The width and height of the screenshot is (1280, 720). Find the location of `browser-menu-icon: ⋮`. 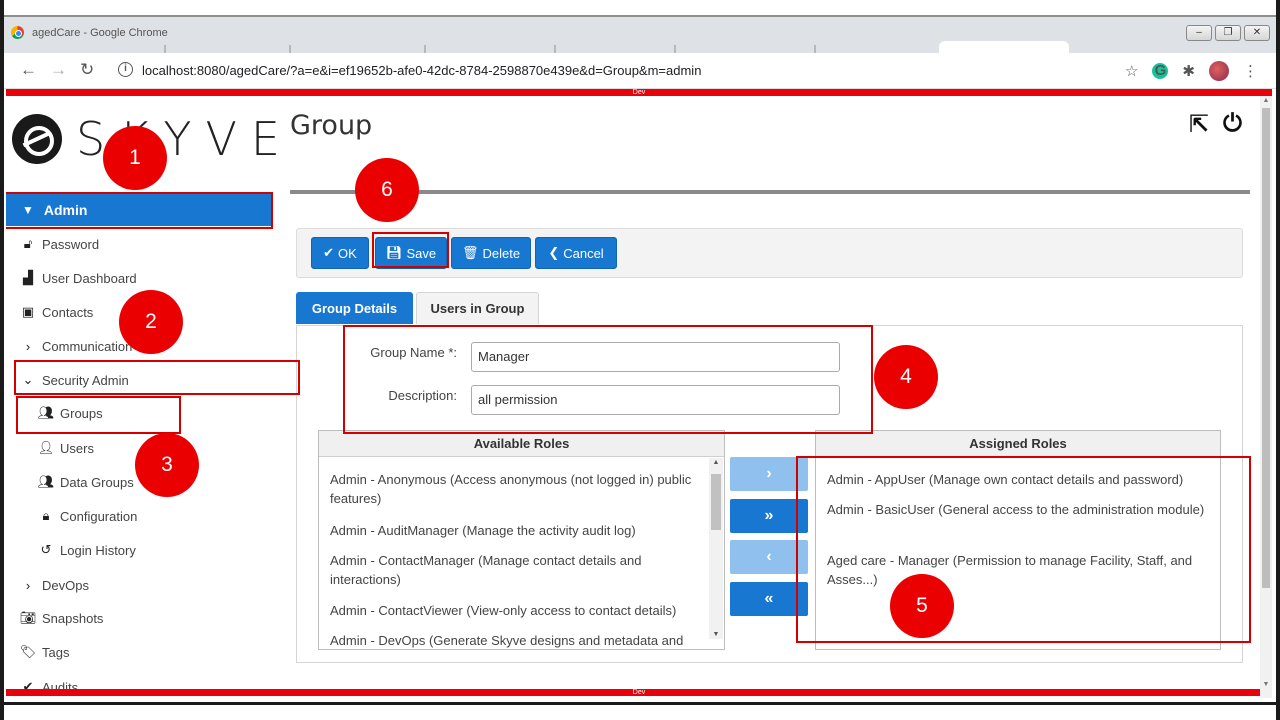

browser-menu-icon: ⋮ is located at coordinates (1250, 71).